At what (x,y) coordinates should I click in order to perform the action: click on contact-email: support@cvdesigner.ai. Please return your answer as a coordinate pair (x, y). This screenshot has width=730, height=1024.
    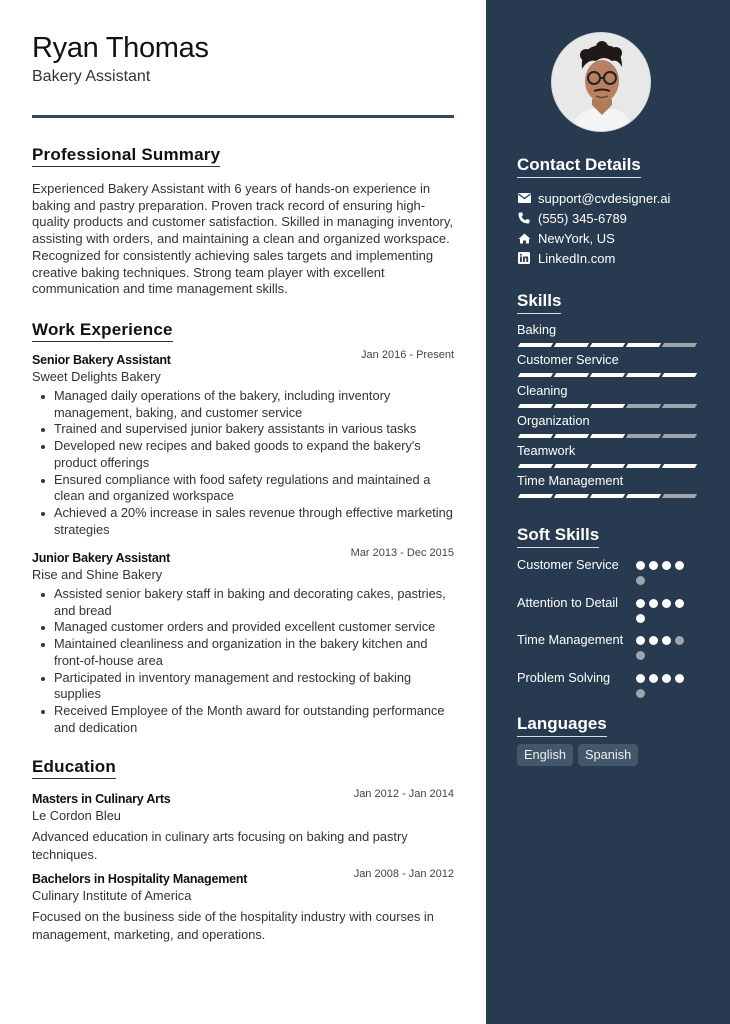
    Looking at the image, I should click on (593, 198).